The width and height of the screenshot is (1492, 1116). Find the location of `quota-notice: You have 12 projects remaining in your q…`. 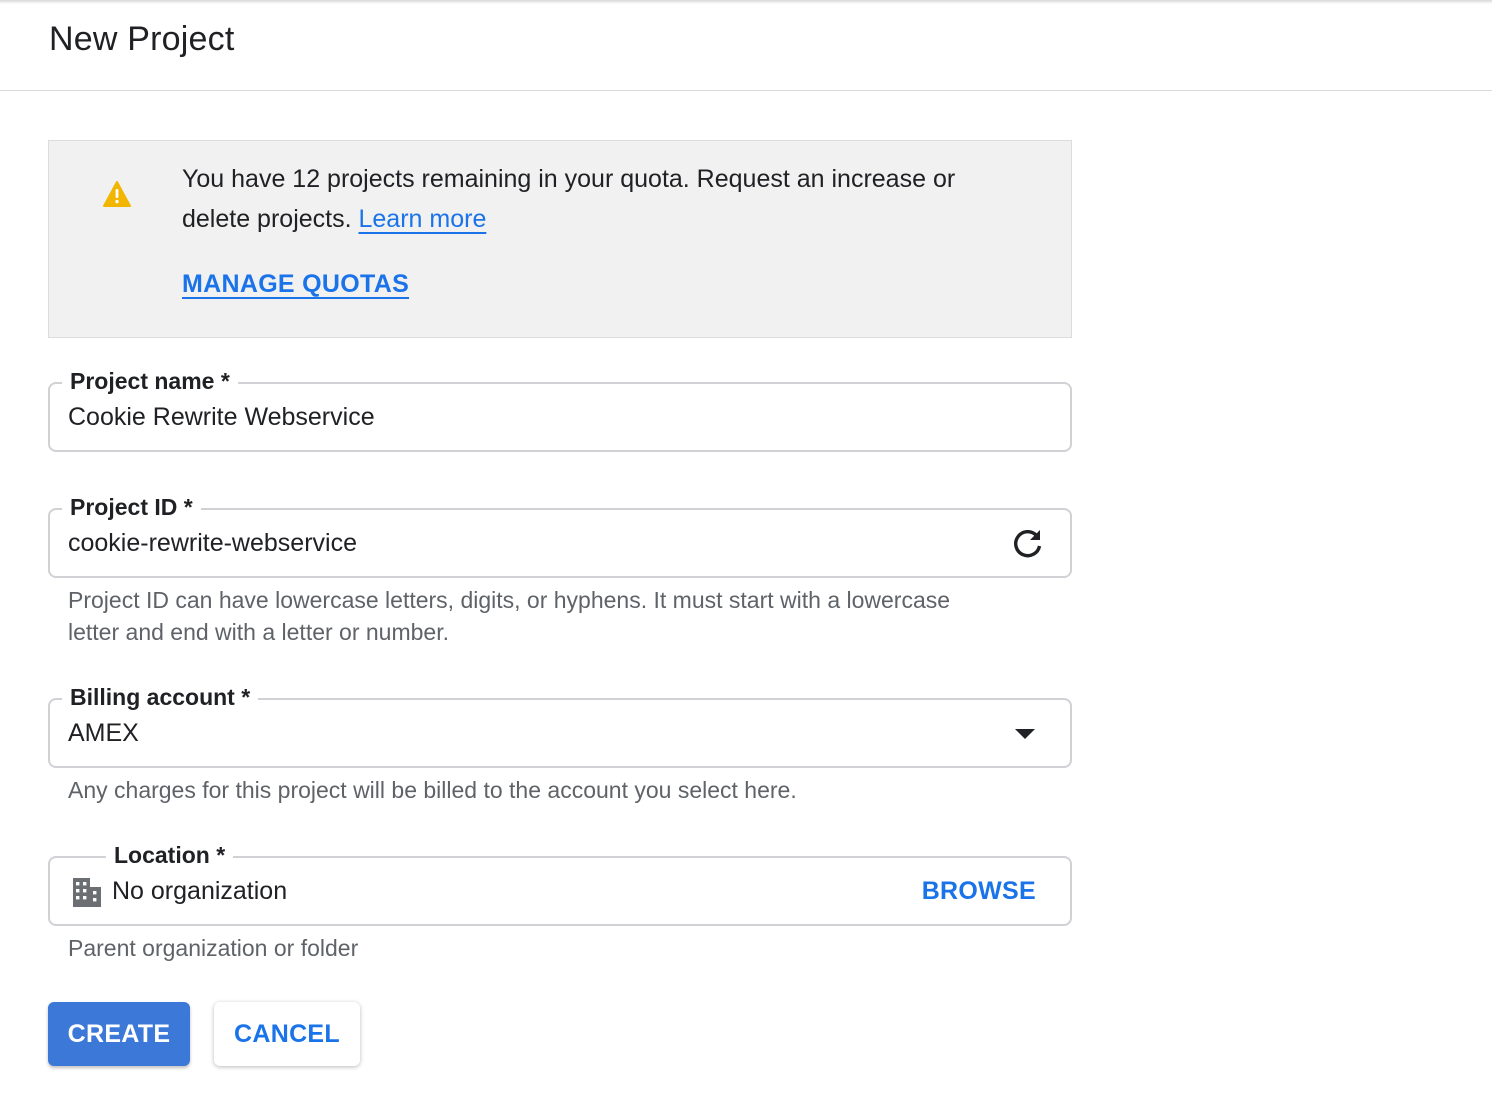

quota-notice: You have 12 projects remaining in your q… is located at coordinates (560, 239).